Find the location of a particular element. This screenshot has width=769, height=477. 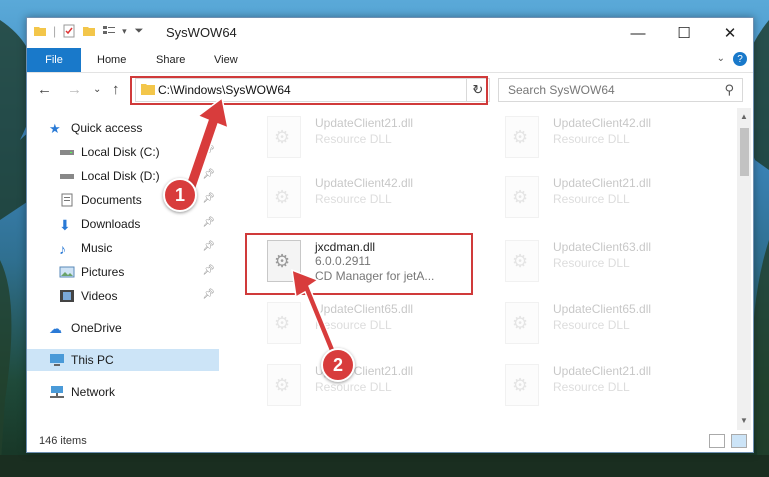

sidebar-item-label: Pictures is located at coordinates (103, 272).